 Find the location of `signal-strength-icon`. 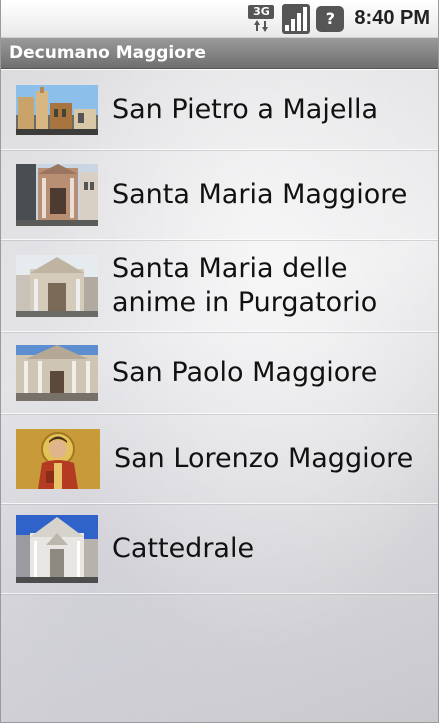

signal-strength-icon is located at coordinates (296, 18).